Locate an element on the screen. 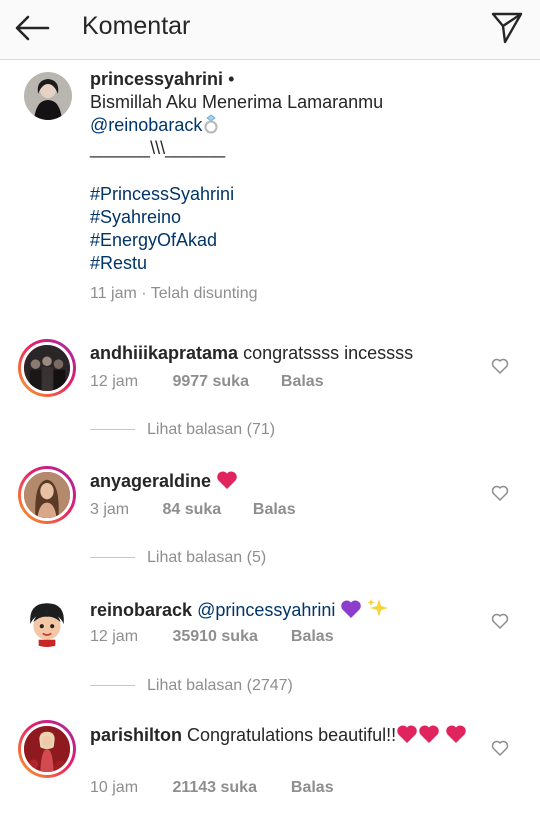 The image size is (540, 819). back-button is located at coordinates (32, 28).